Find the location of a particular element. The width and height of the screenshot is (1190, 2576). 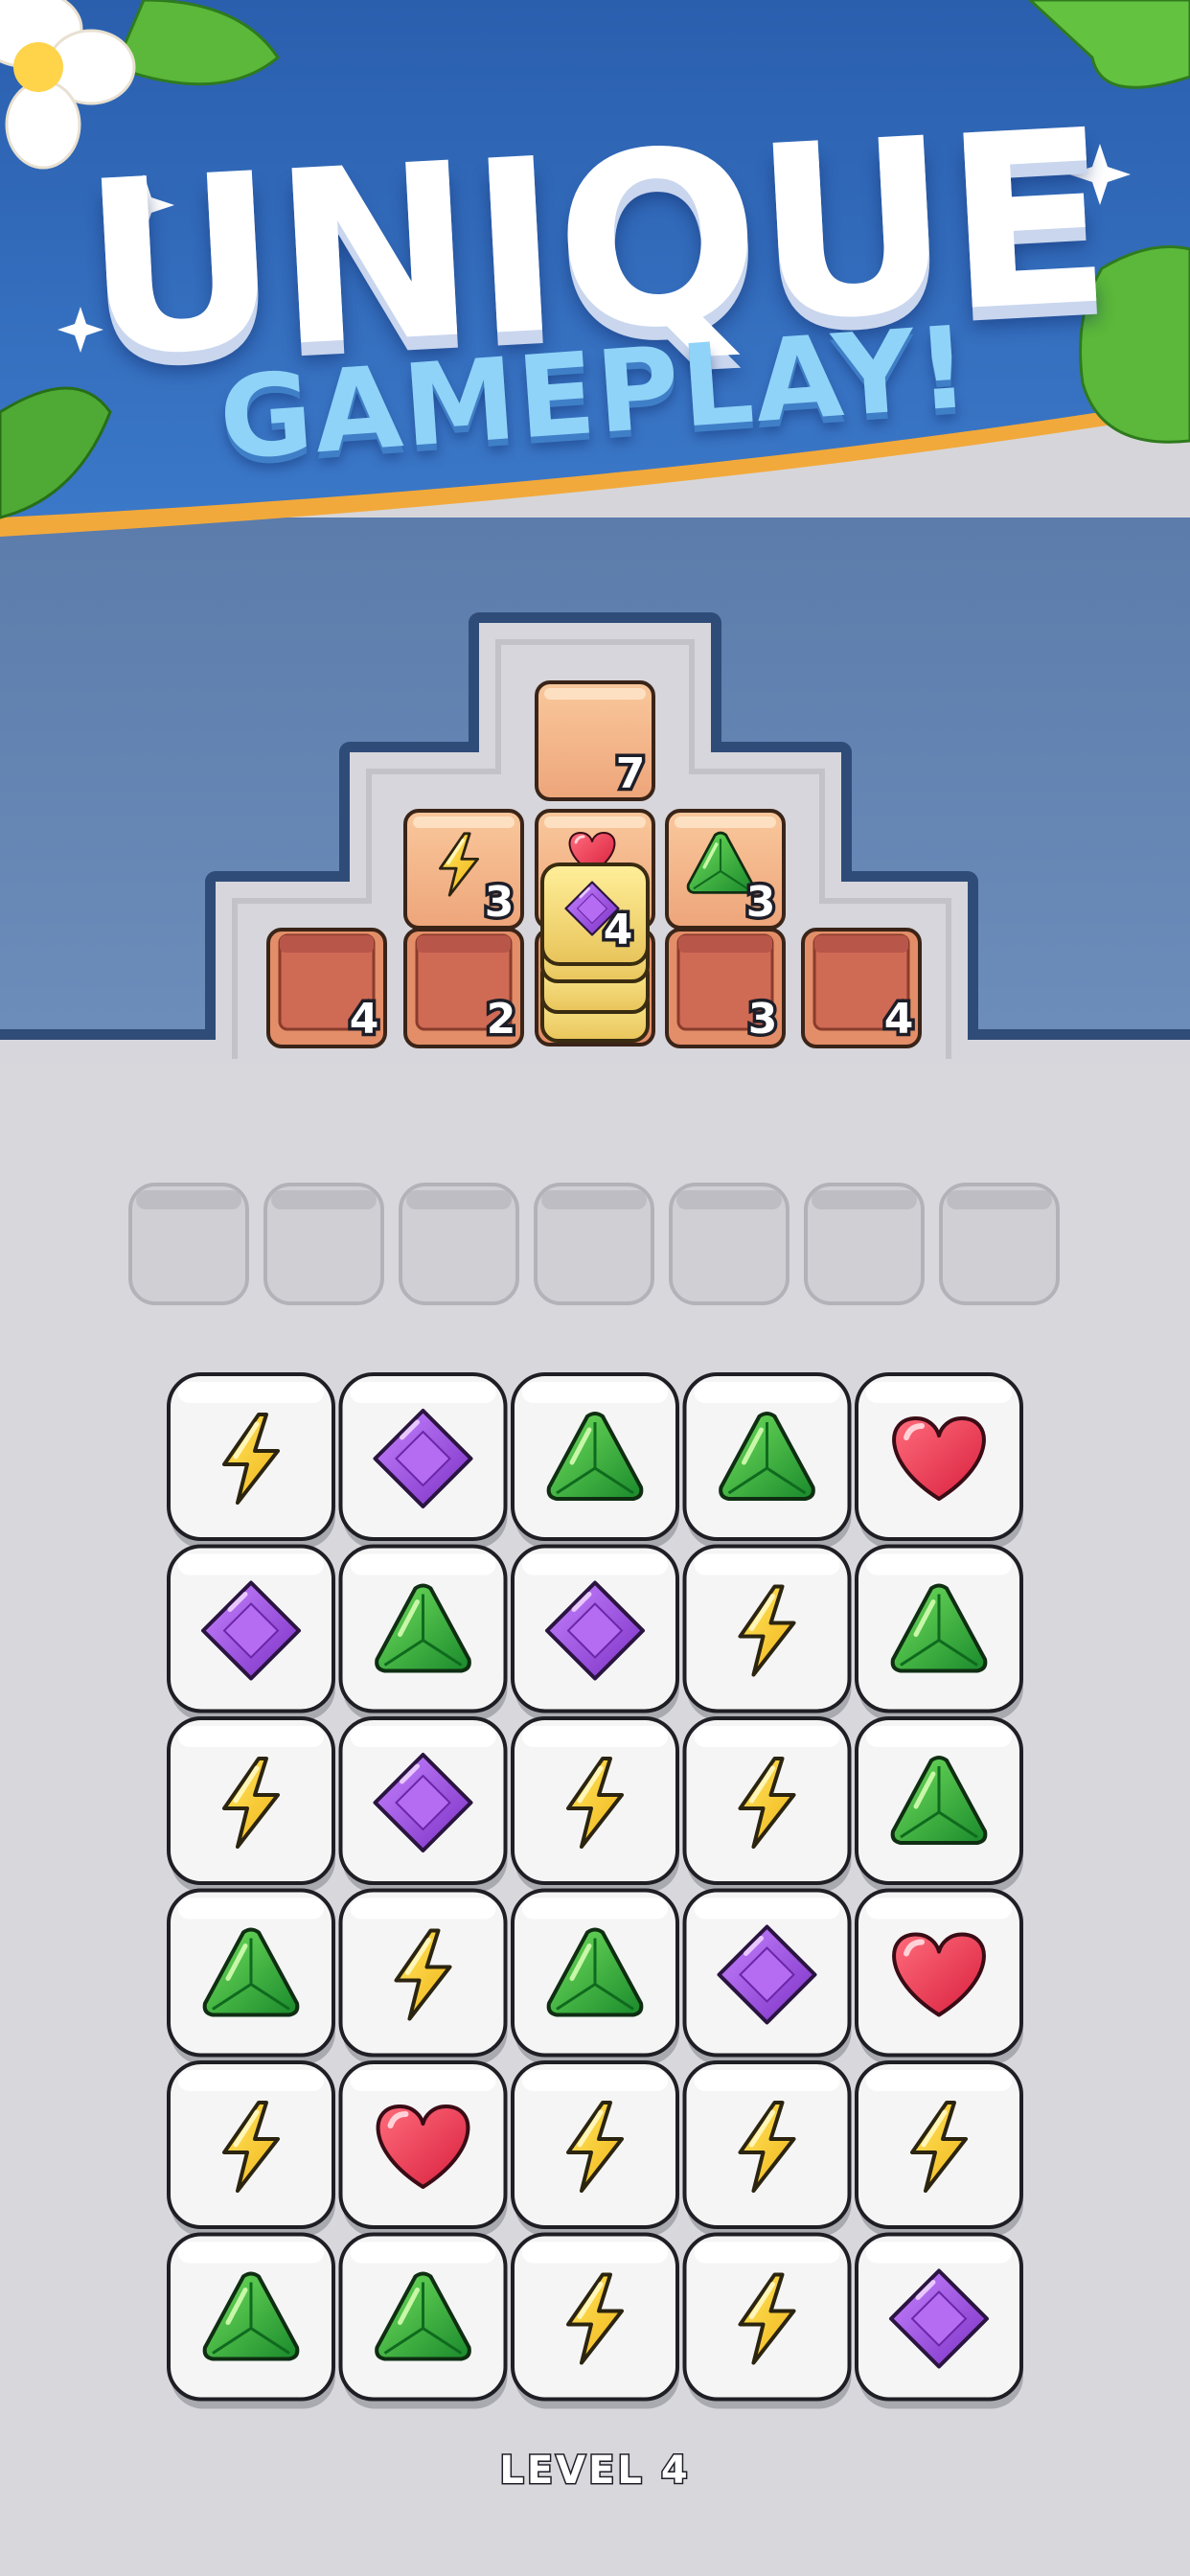

level-label: LEVEL 4 is located at coordinates (594, 2471).